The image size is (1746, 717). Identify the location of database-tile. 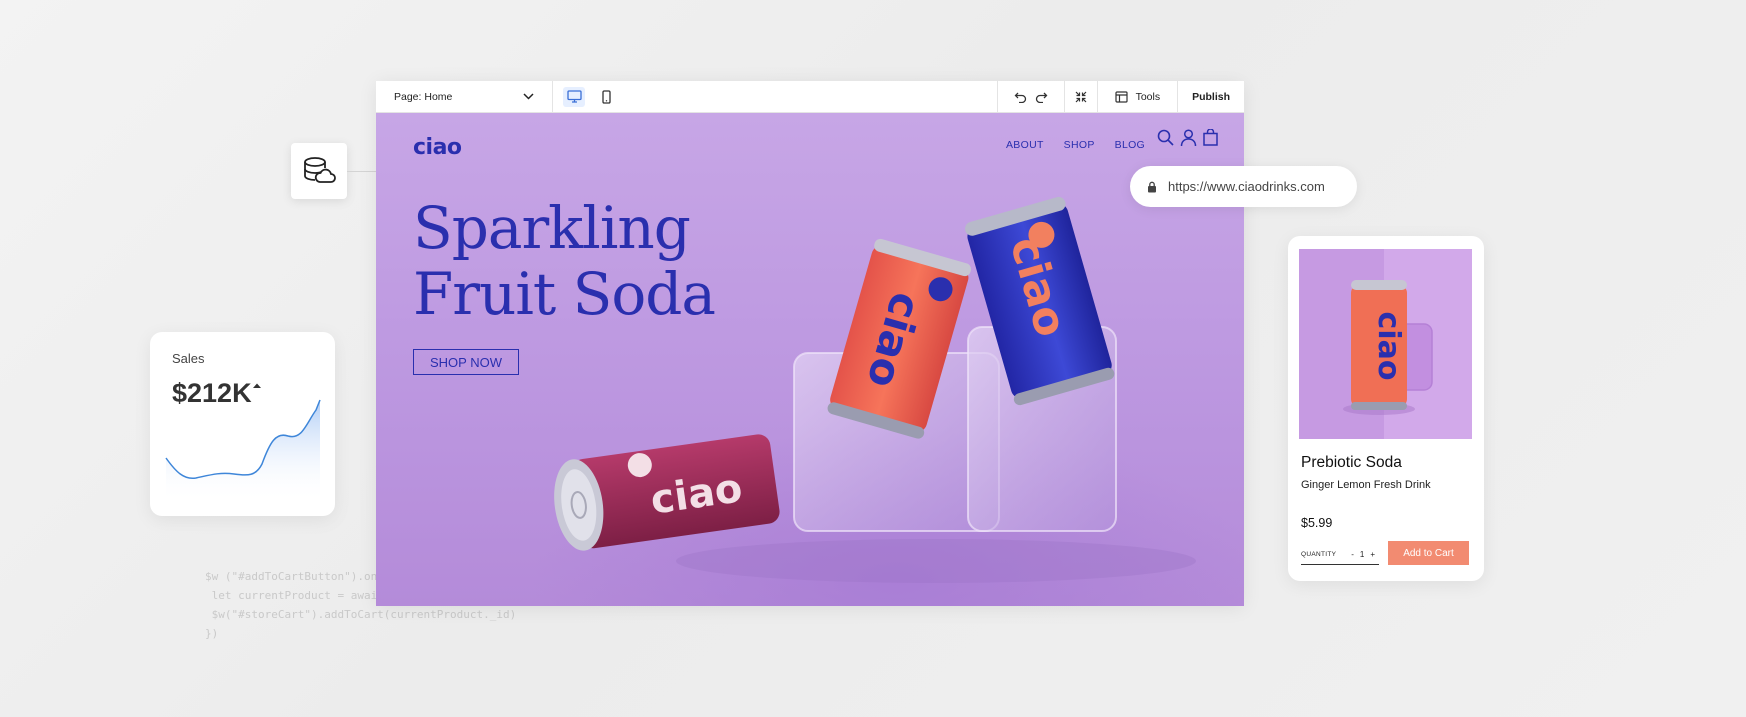
(319, 171).